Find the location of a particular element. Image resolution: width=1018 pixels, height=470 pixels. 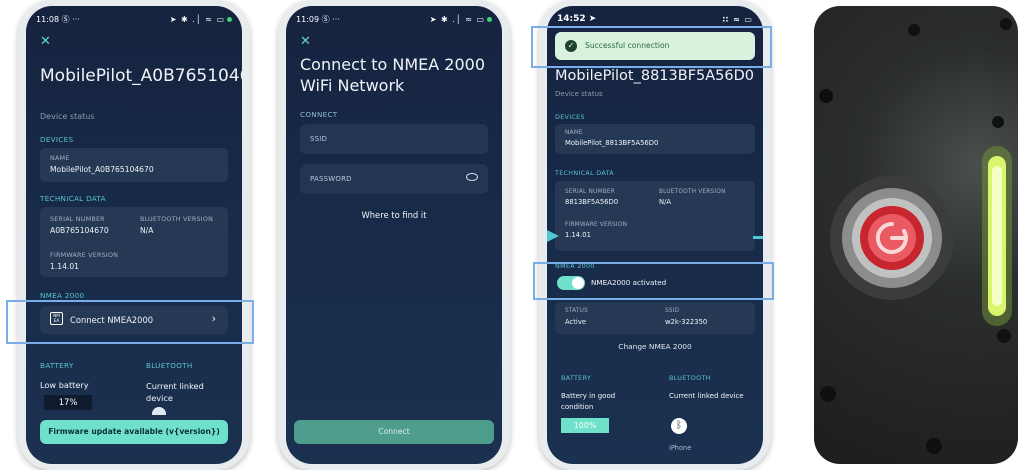

highlight-success-toast is located at coordinates (651, 47).